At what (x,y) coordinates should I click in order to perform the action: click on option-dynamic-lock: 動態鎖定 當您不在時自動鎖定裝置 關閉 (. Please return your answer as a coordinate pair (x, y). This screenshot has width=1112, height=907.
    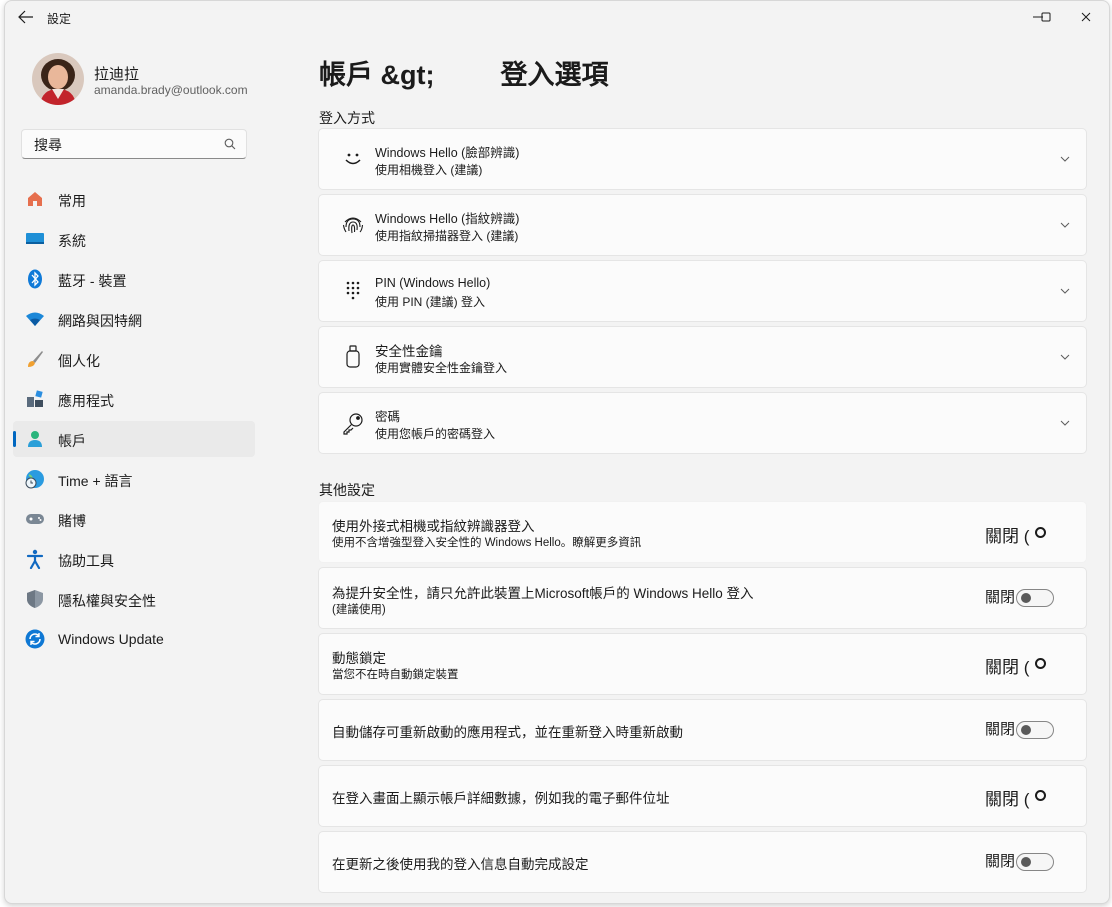
    Looking at the image, I should click on (702, 664).